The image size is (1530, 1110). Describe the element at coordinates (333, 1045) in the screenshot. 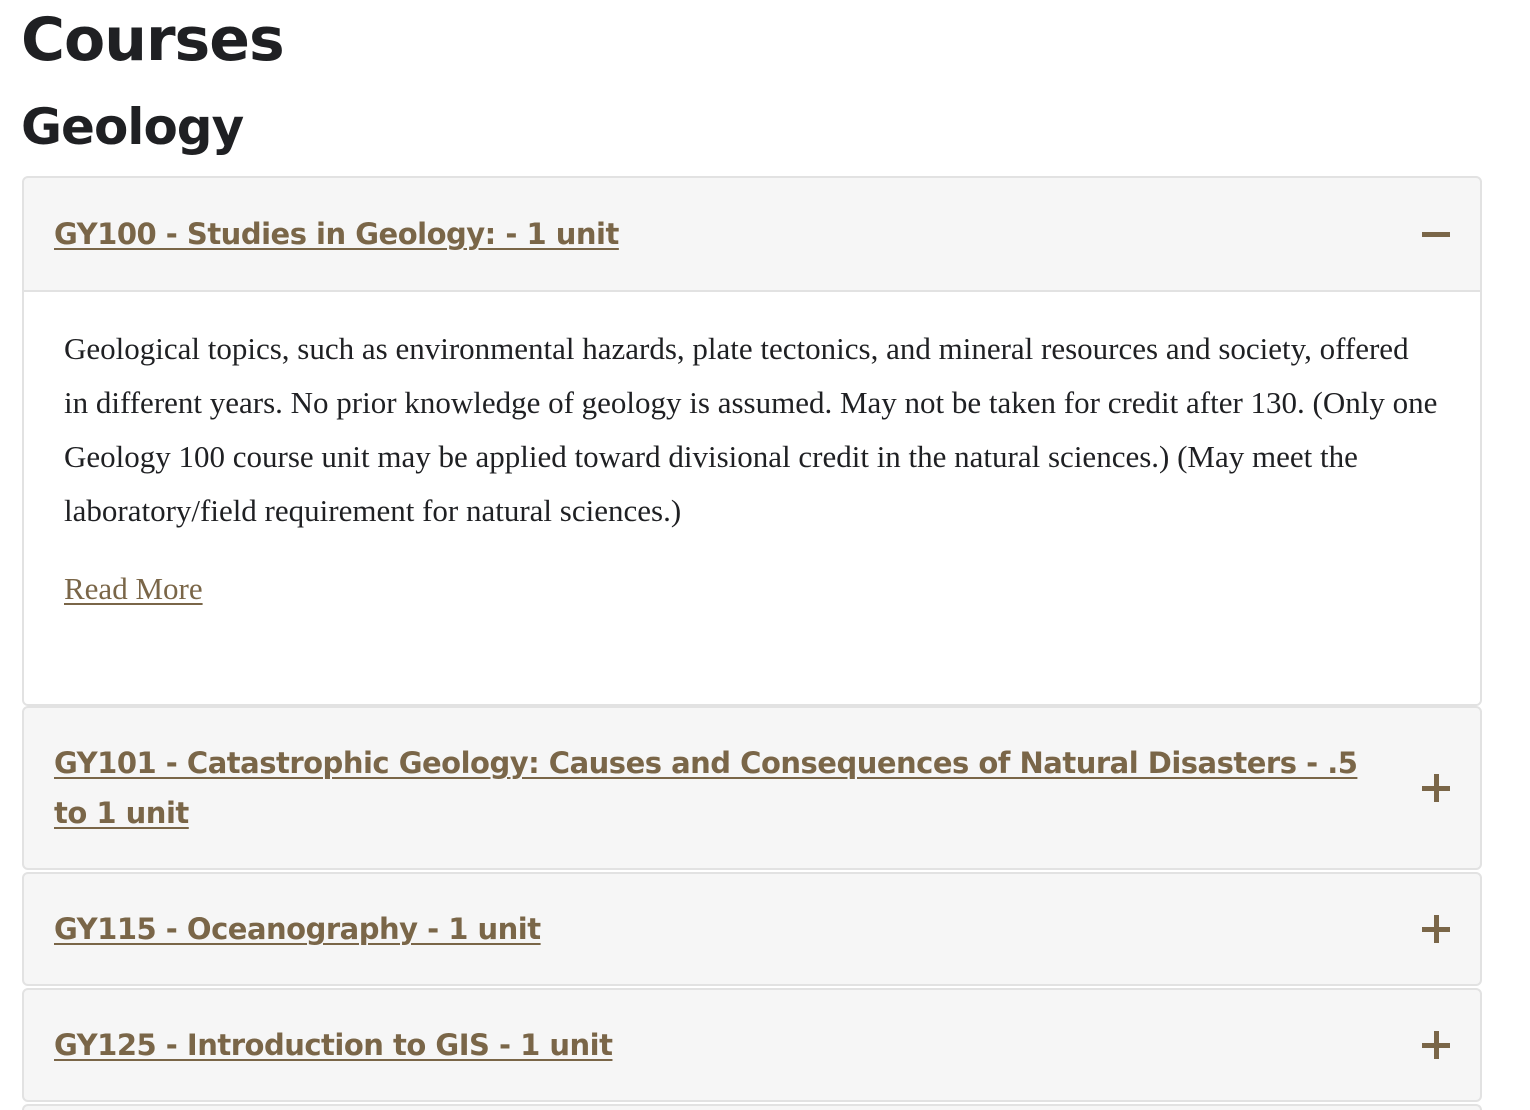

I see `course-title-link: GY125 - Introduction to GIS - 1 unit` at that location.